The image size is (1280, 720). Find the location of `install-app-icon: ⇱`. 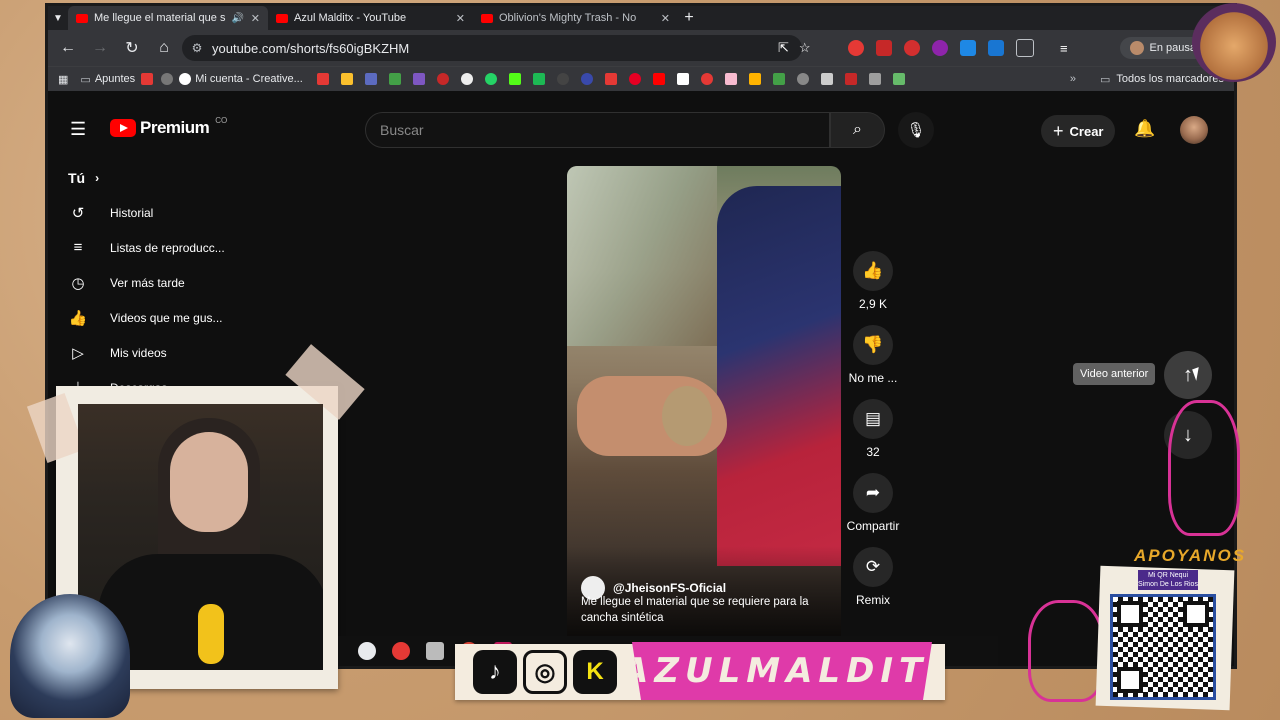

install-app-icon: ⇱ is located at coordinates (783, 48).